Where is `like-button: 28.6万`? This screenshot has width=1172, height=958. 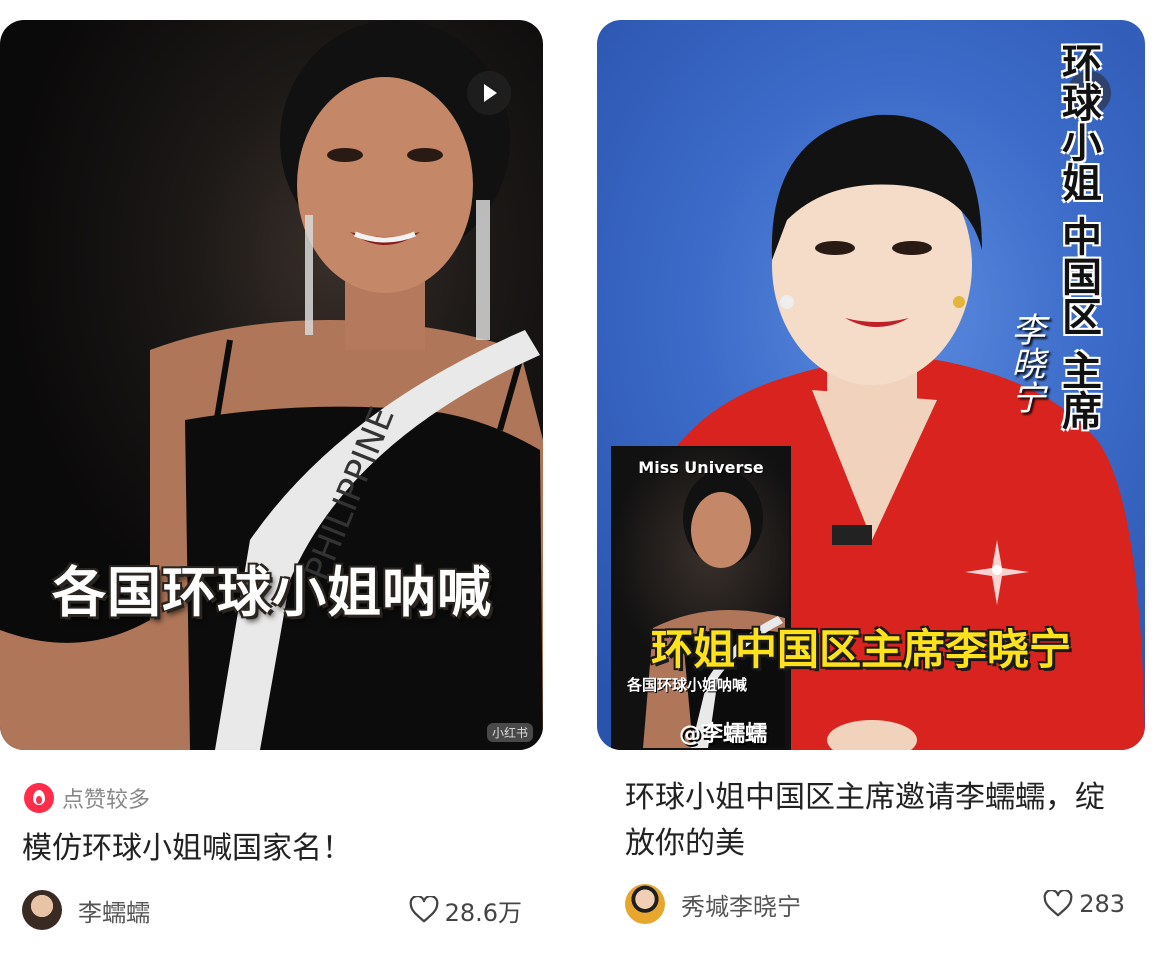
like-button: 28.6万 is located at coordinates (465, 910).